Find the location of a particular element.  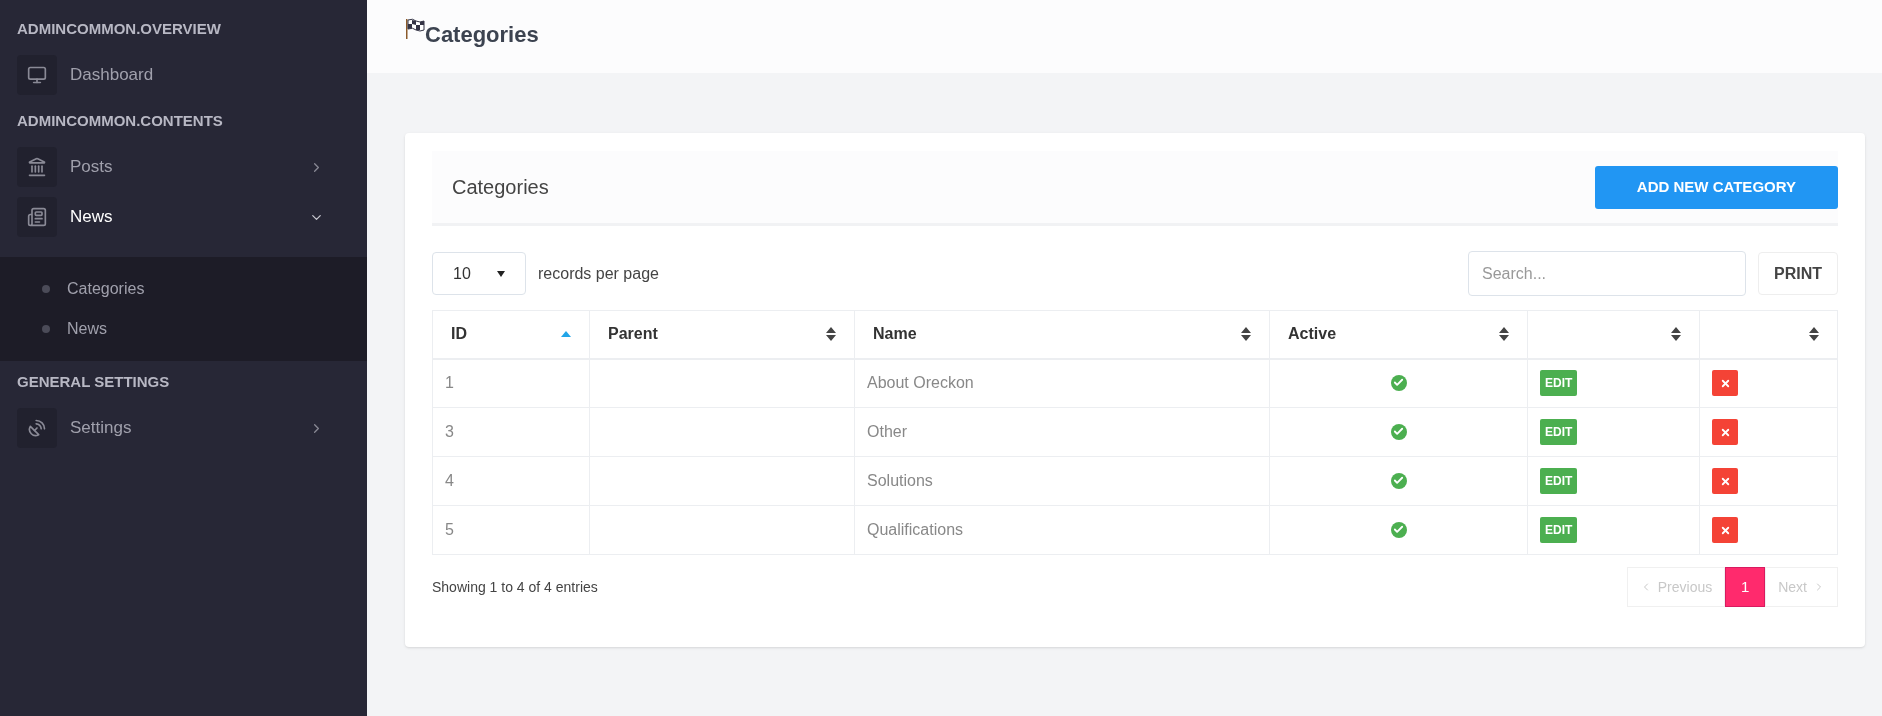

dropdown-arrow-icon is located at coordinates (501, 273).